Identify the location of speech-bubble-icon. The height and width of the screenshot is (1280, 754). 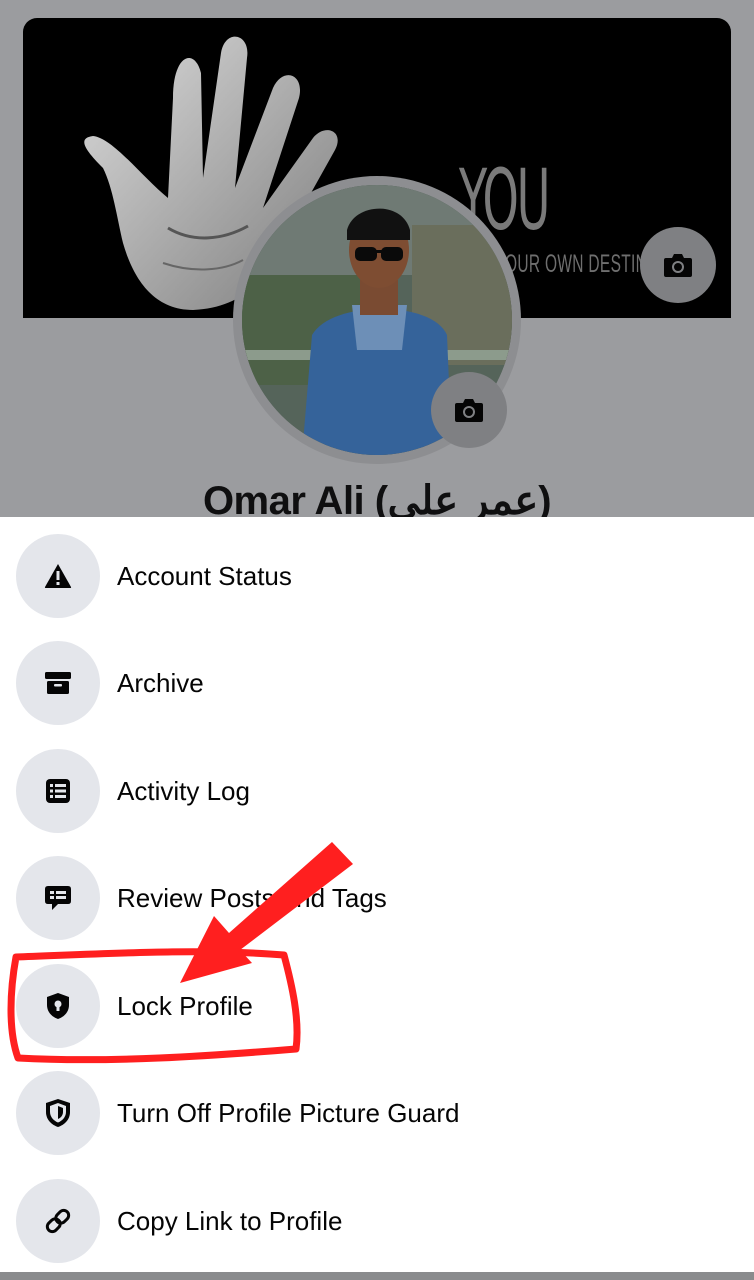
(58, 898).